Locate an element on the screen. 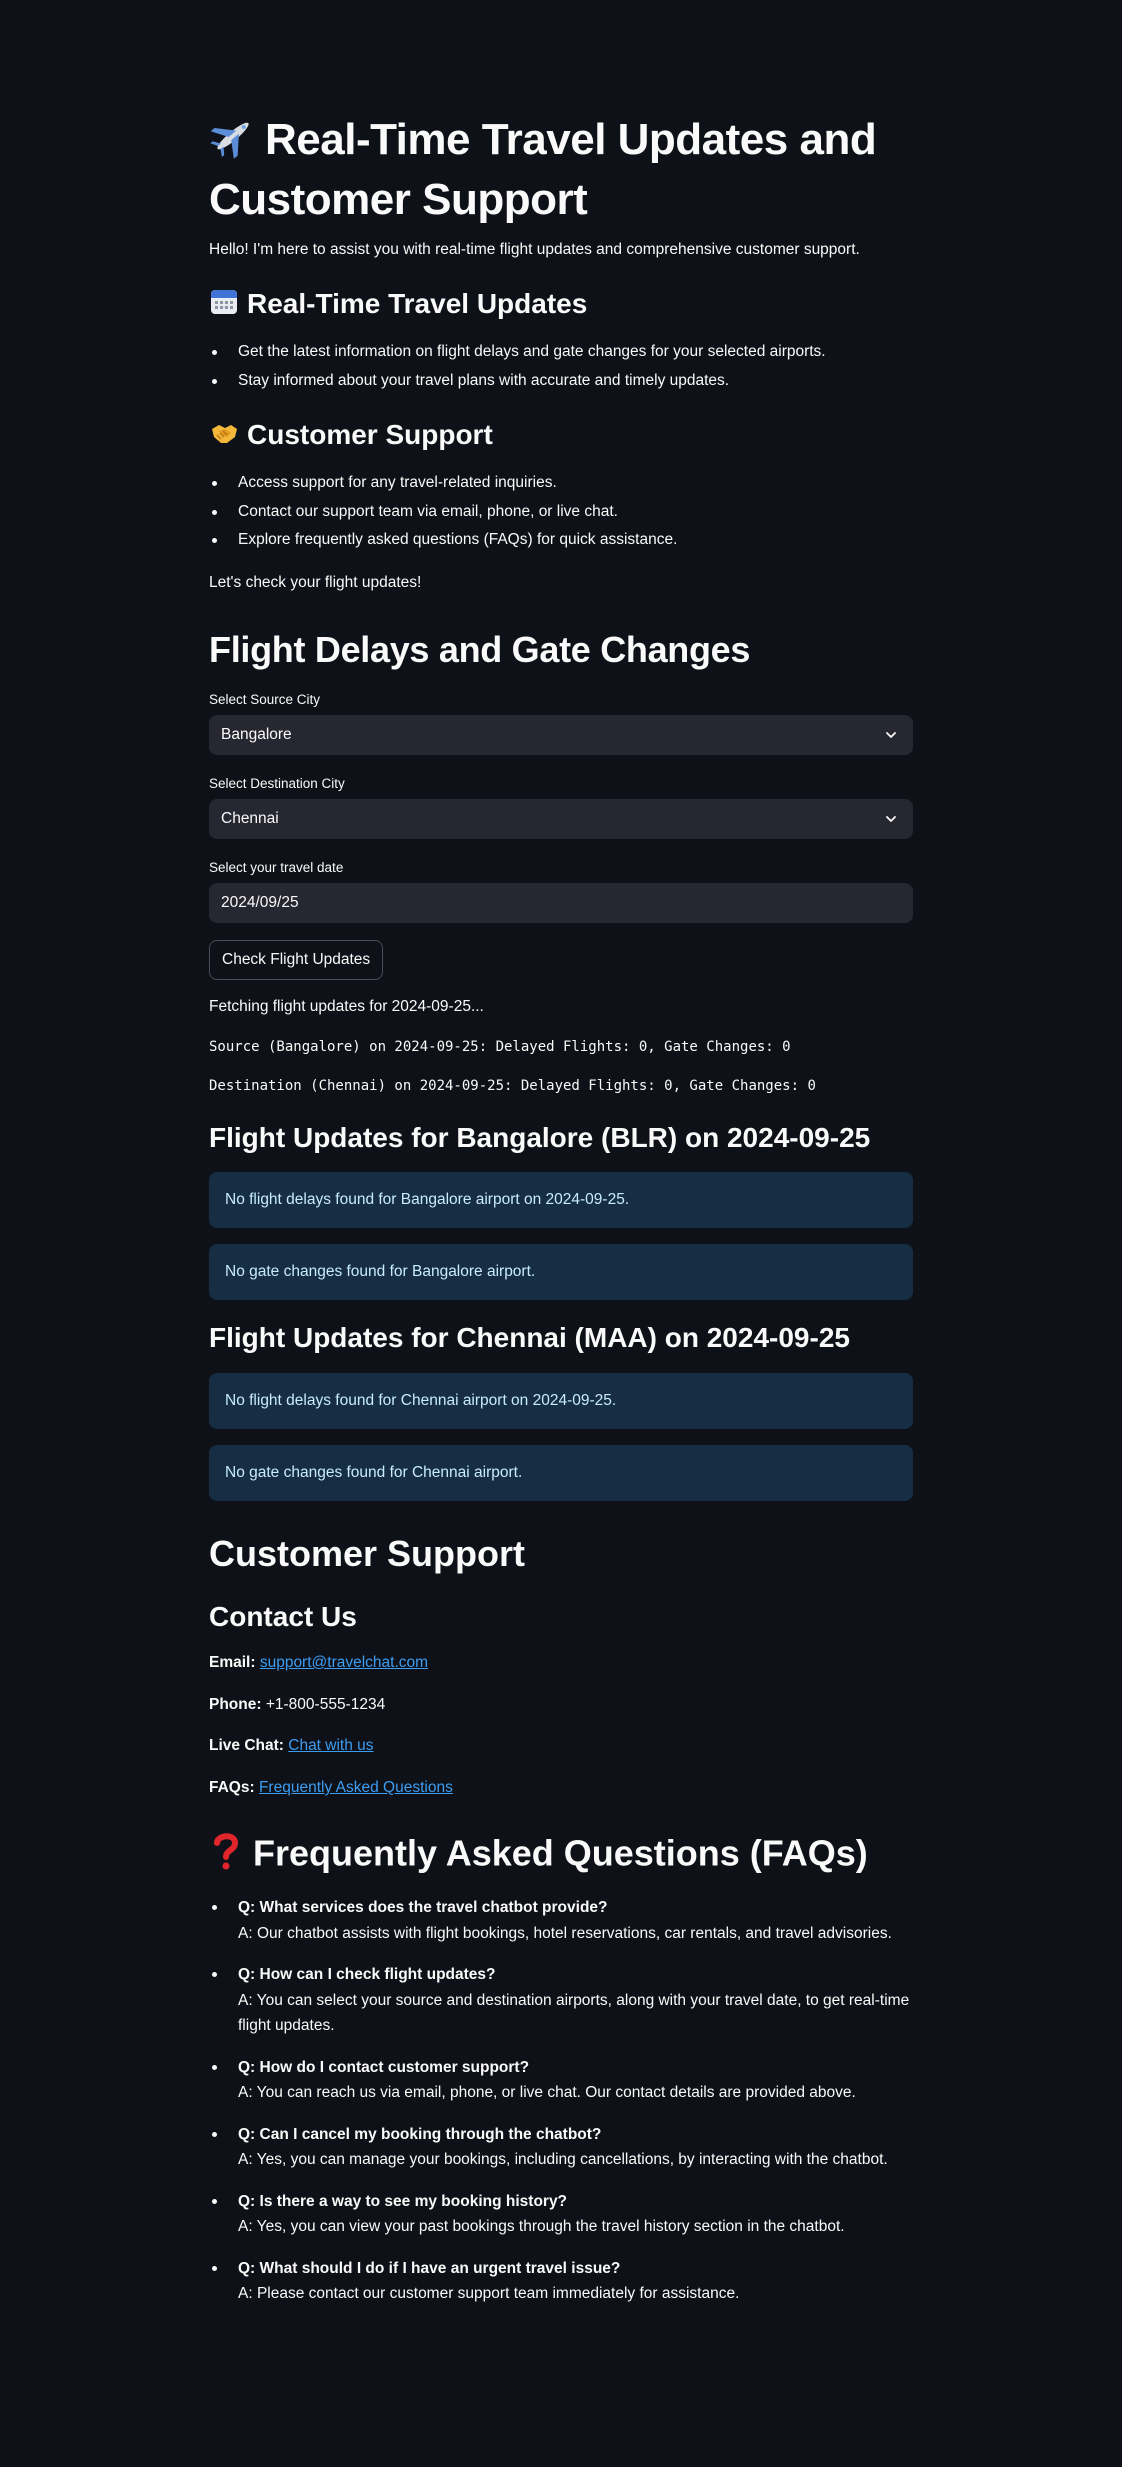 The height and width of the screenshot is (2467, 1122). faqs-label: FAQs: is located at coordinates (232, 1787).